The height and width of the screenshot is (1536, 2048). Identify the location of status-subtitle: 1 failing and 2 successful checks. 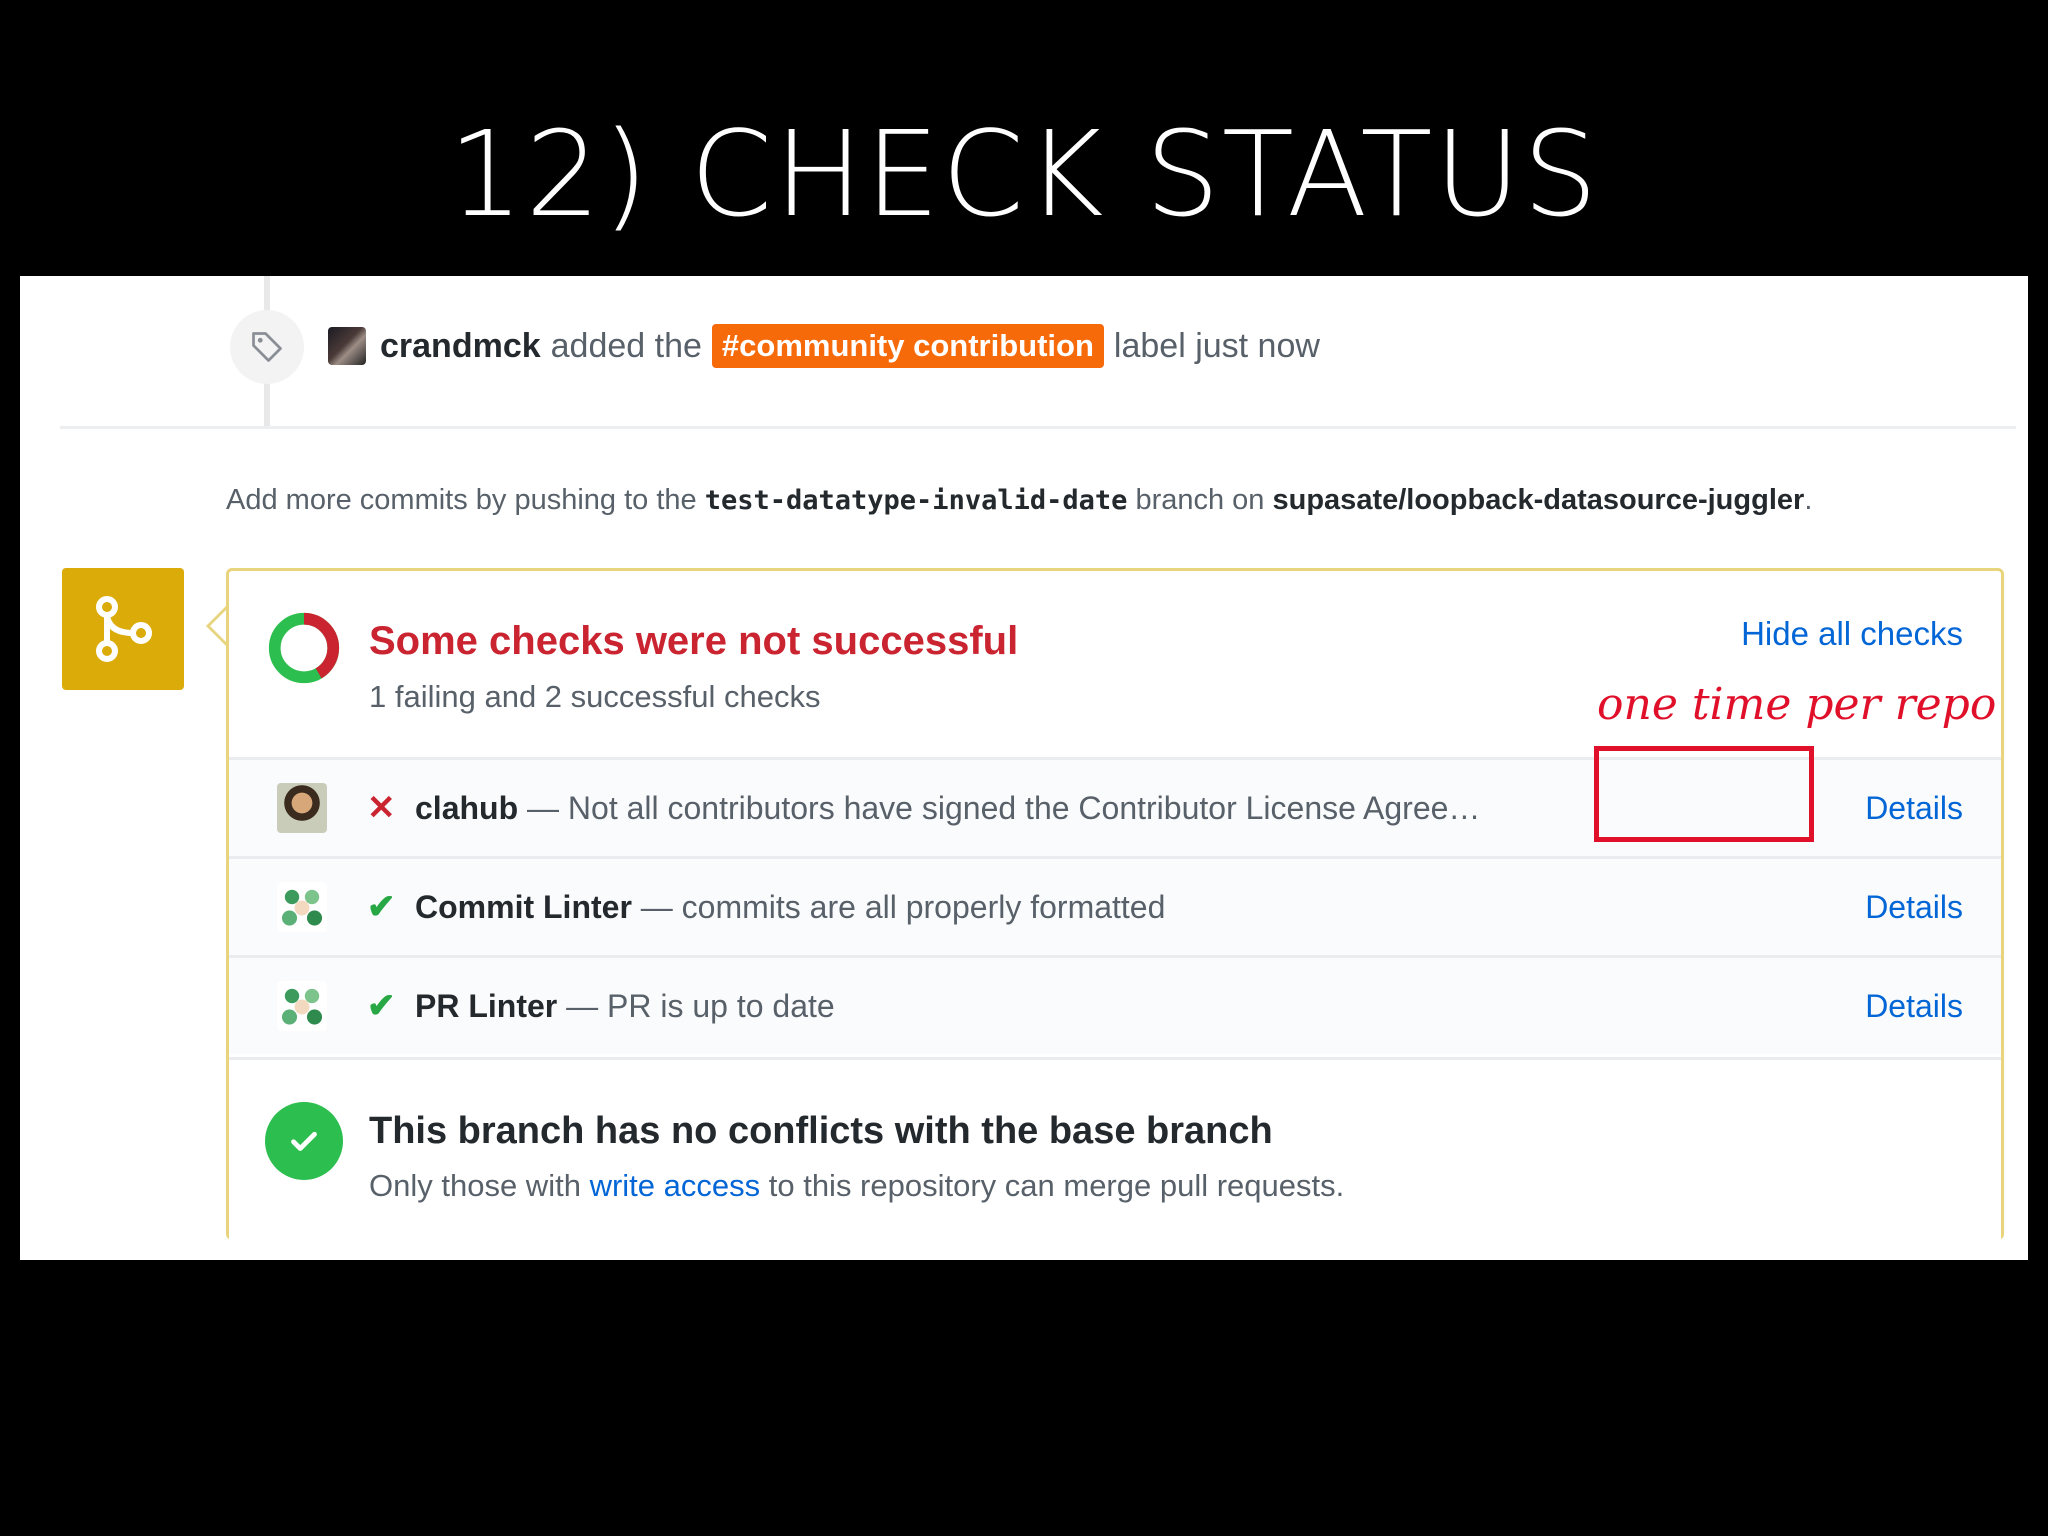
(595, 696).